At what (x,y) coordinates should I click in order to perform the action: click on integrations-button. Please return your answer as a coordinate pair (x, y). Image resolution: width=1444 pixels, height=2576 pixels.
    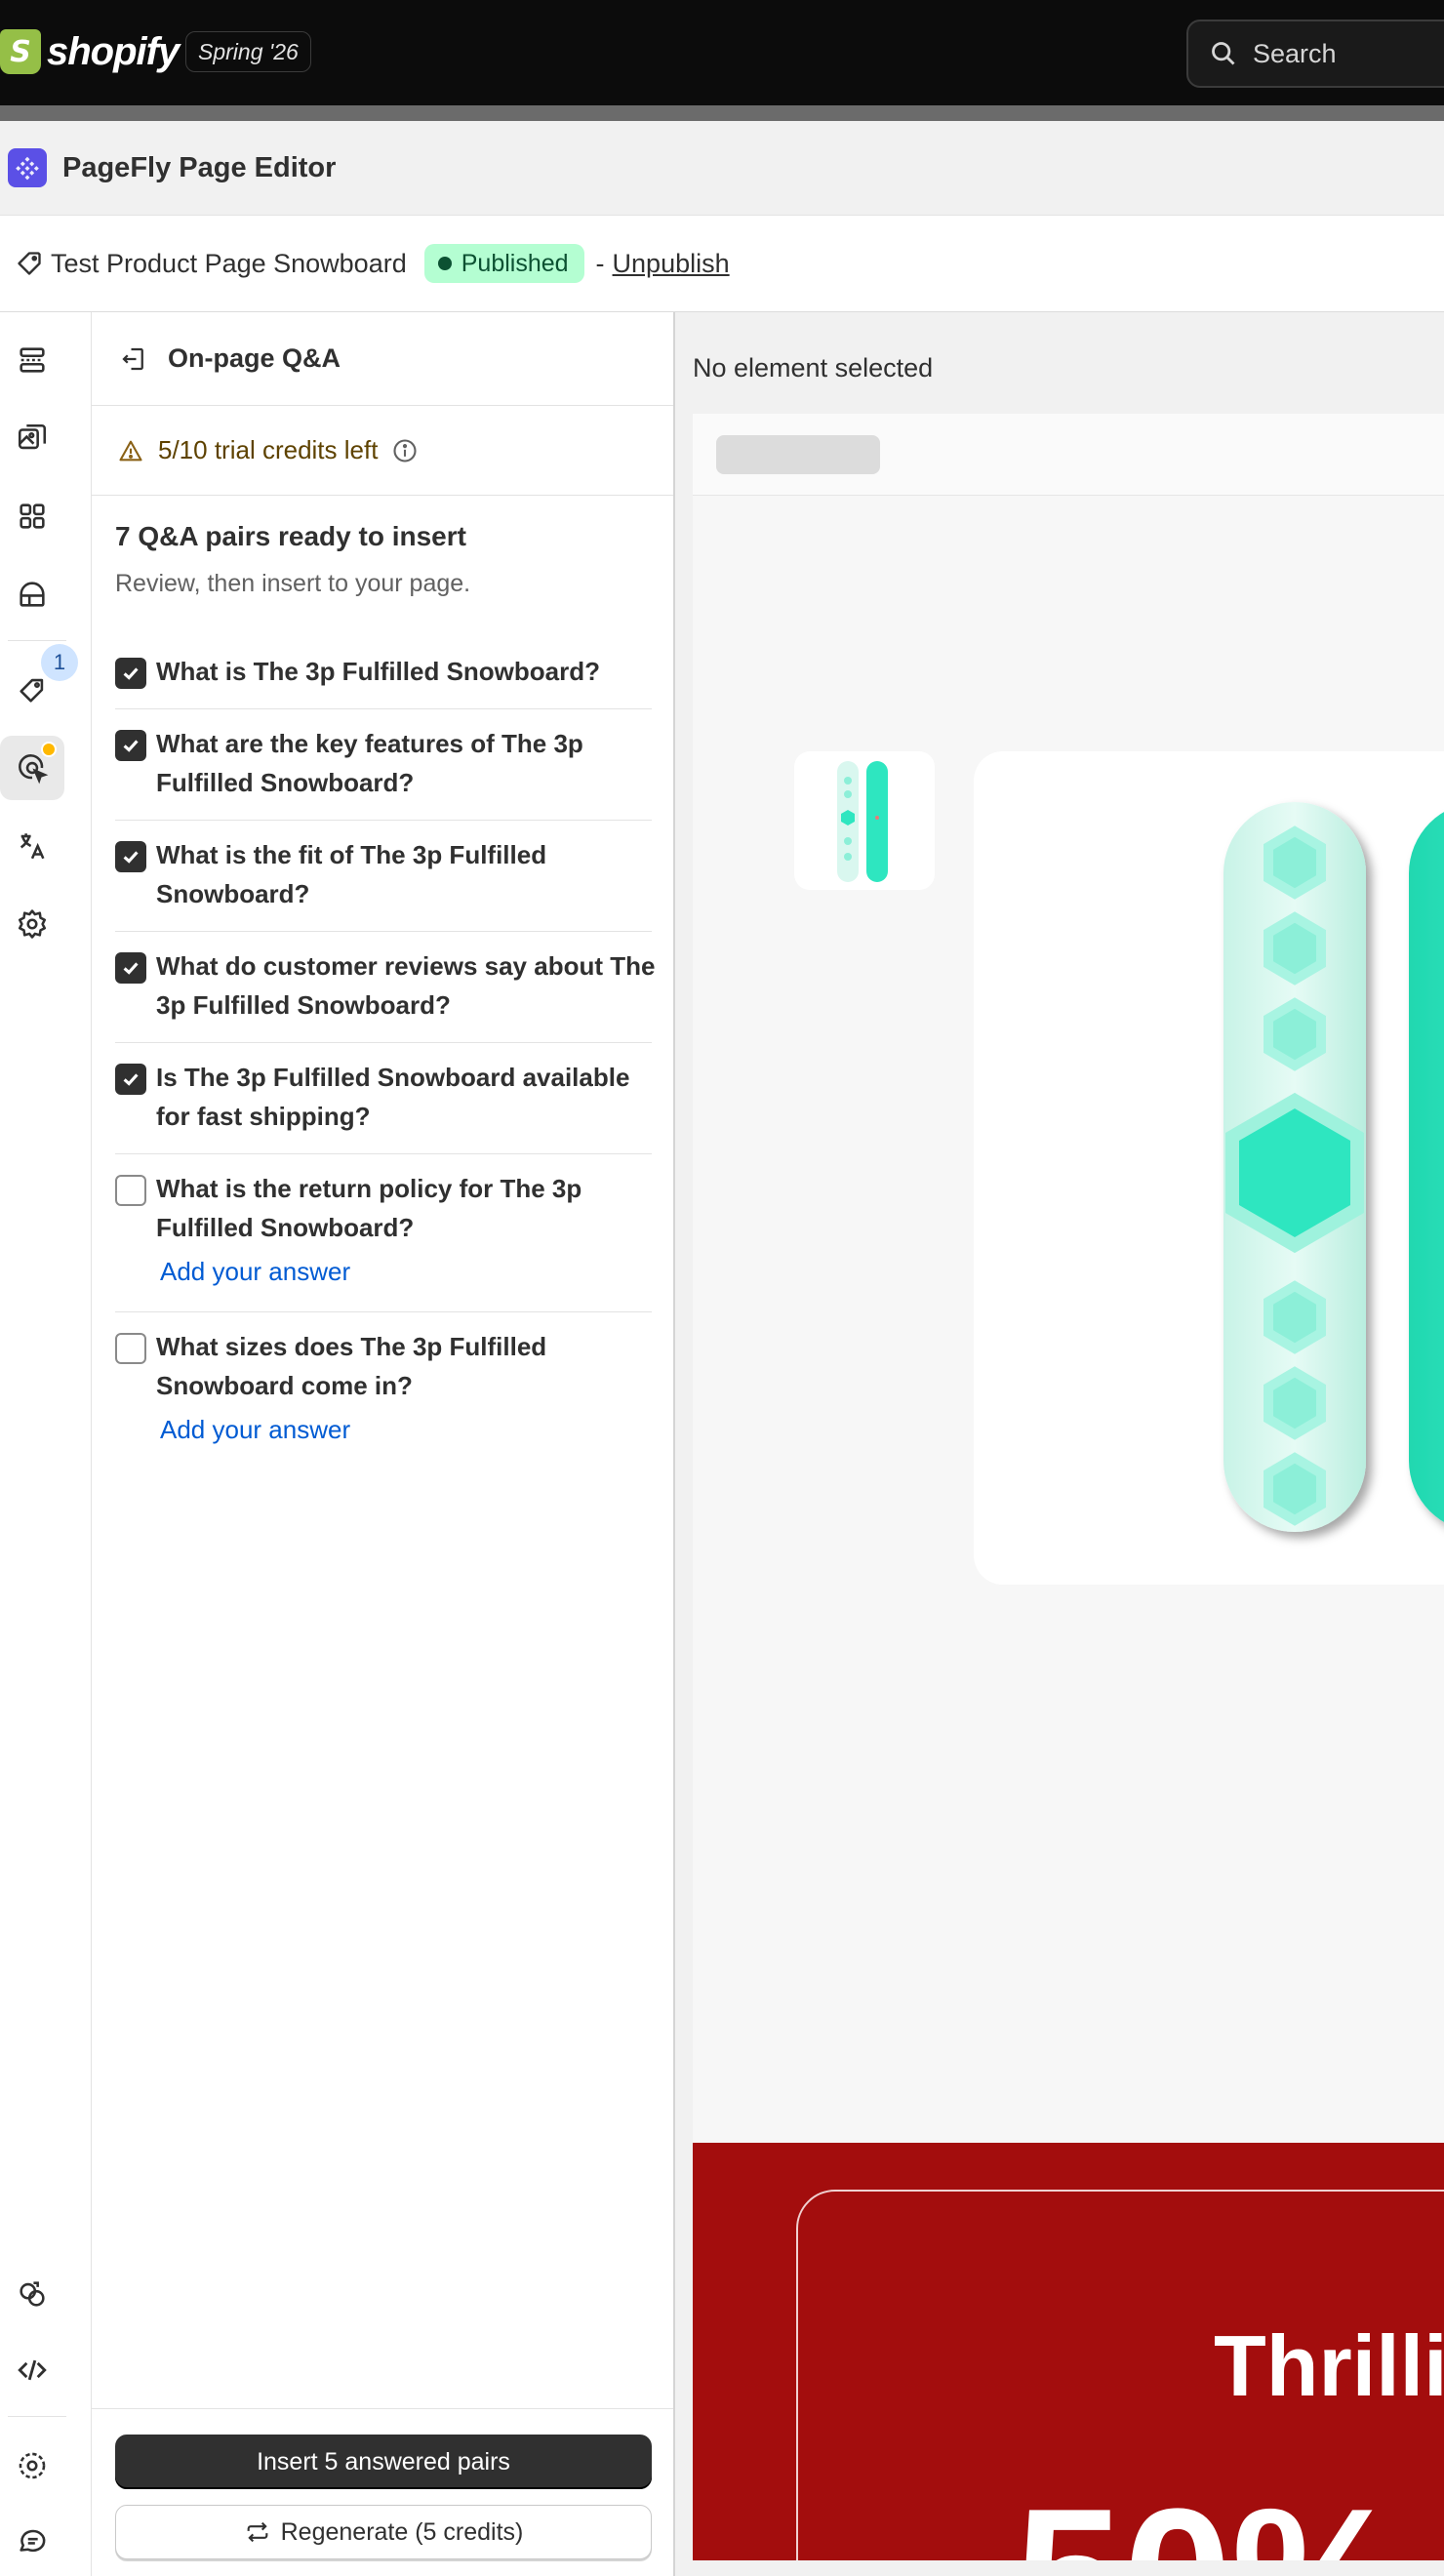
    Looking at the image, I should click on (32, 2294).